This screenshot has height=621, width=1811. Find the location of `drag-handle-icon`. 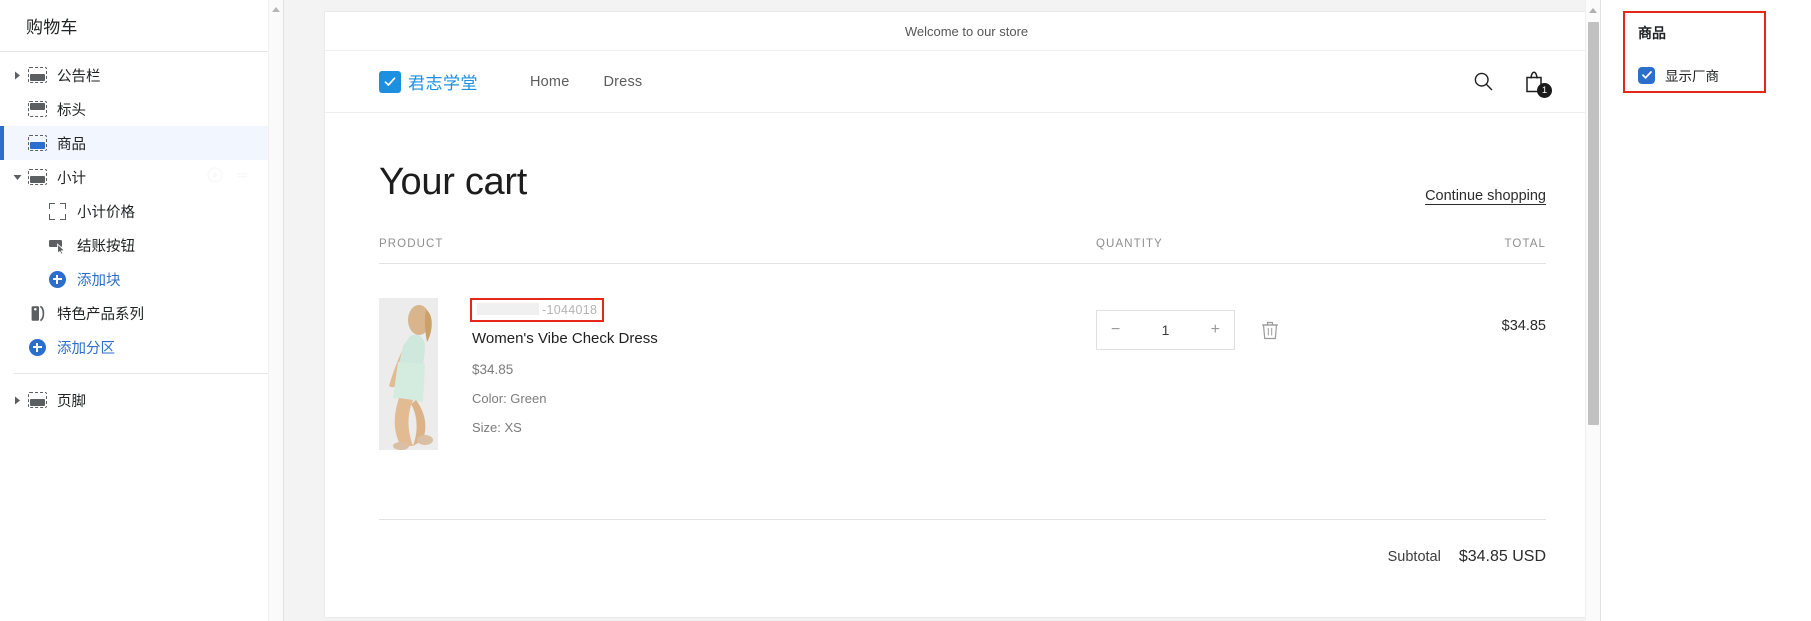

drag-handle-icon is located at coordinates (242, 177).